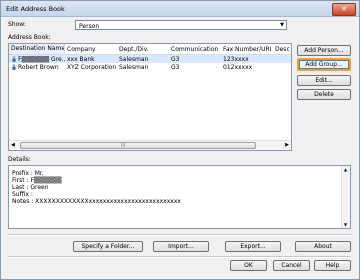 The image size is (360, 280). I want to click on horizontal-scrollbar: ◀ ||| ▶, so click(150, 145).